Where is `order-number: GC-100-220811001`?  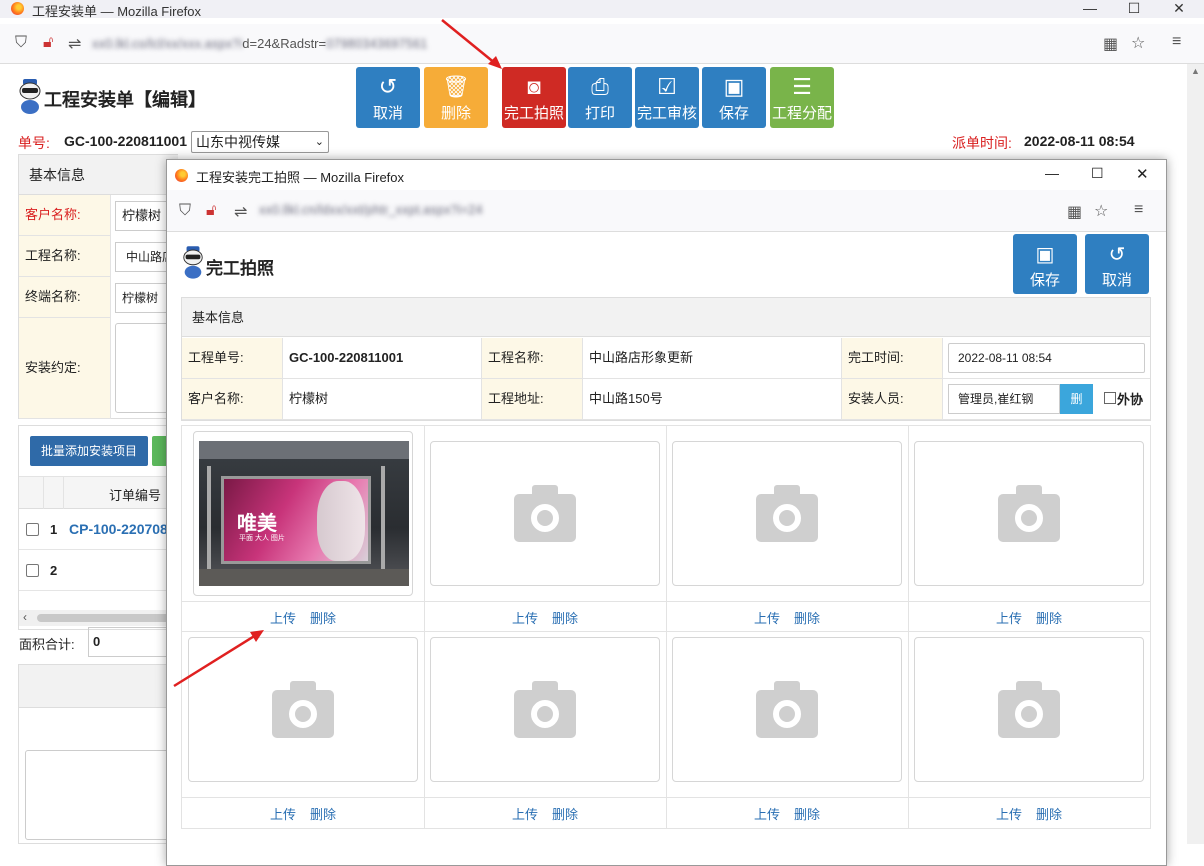
order-number: GC-100-220811001 is located at coordinates (125, 141).